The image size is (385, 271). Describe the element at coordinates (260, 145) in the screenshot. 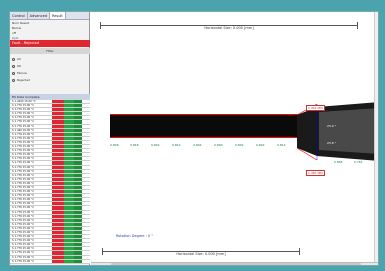

I see `diameter-value: 0.822` at that location.